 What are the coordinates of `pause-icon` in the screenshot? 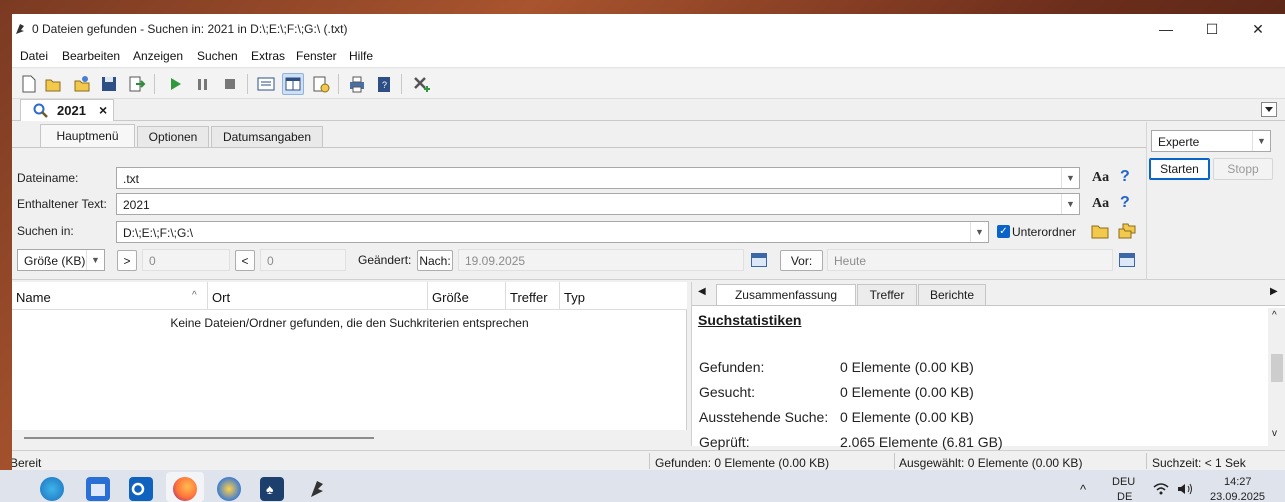 It's located at (203, 84).